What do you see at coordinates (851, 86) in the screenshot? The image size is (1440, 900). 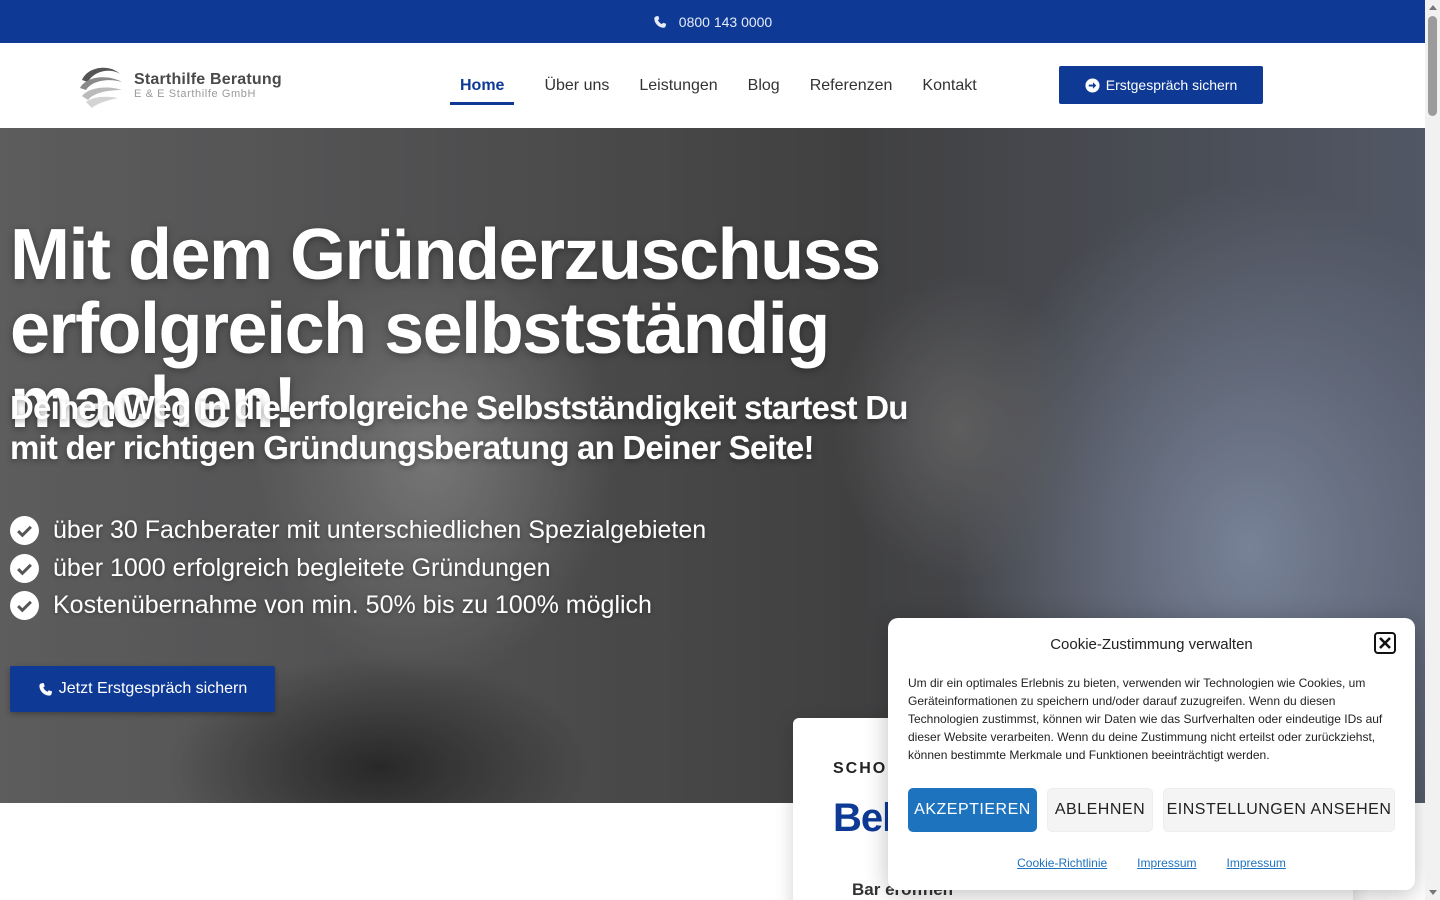 I see `nav-item-referenzen: Referenzen` at bounding box center [851, 86].